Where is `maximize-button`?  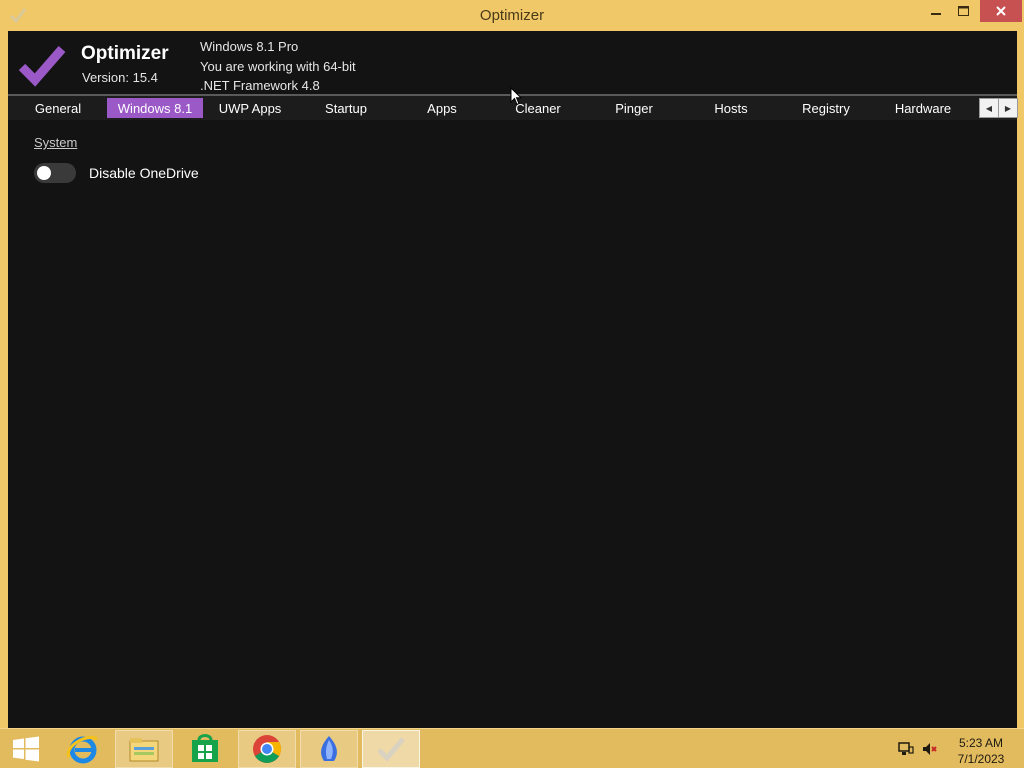
maximize-button is located at coordinates (963, 11).